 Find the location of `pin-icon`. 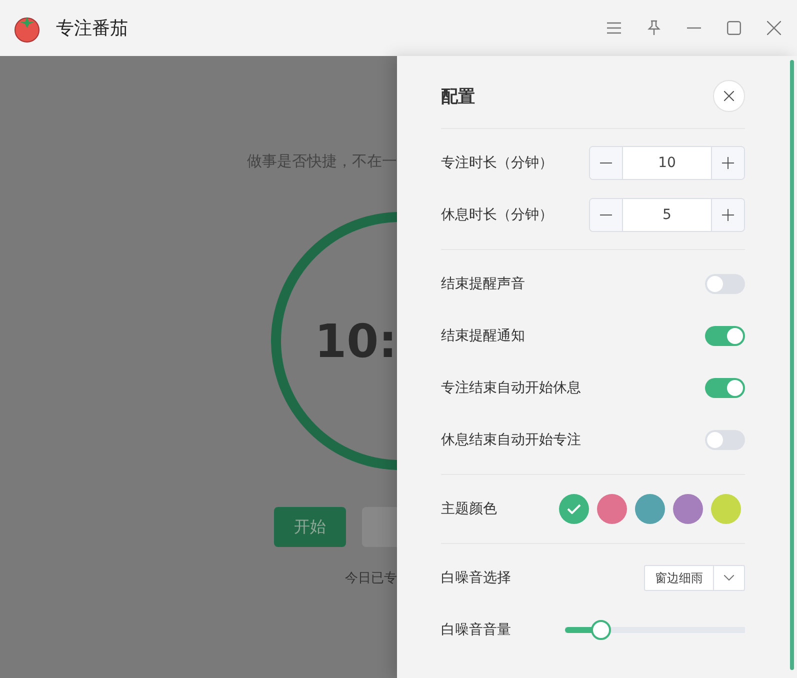

pin-icon is located at coordinates (654, 28).